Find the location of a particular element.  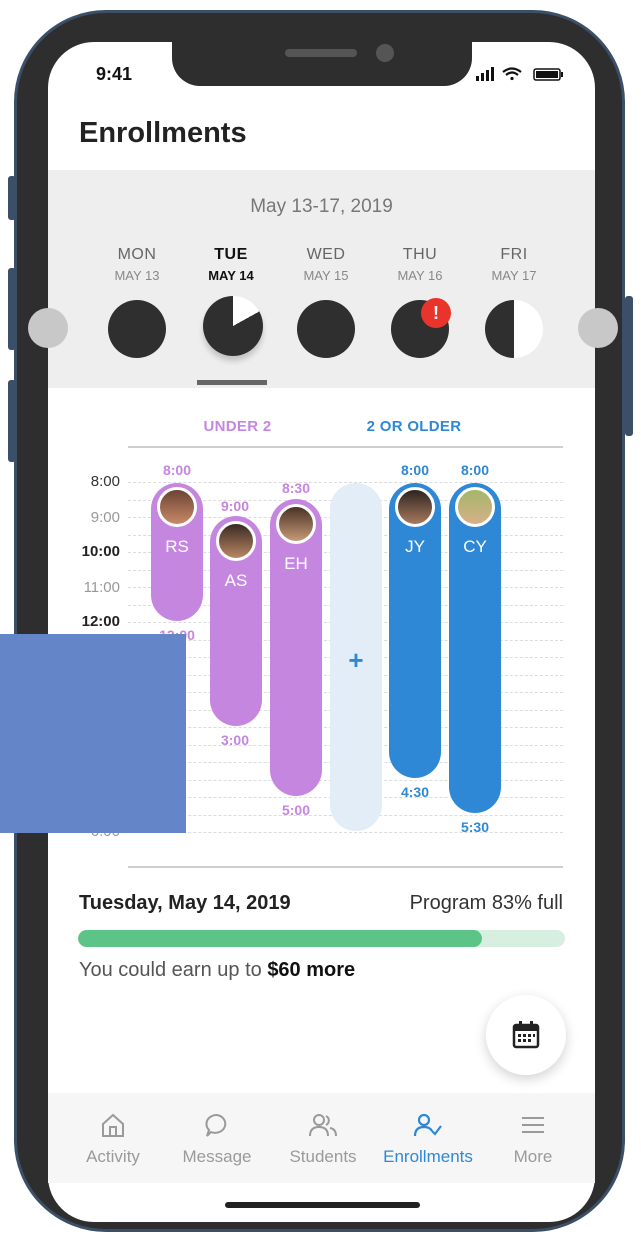

message-icon is located at coordinates (216, 1125).